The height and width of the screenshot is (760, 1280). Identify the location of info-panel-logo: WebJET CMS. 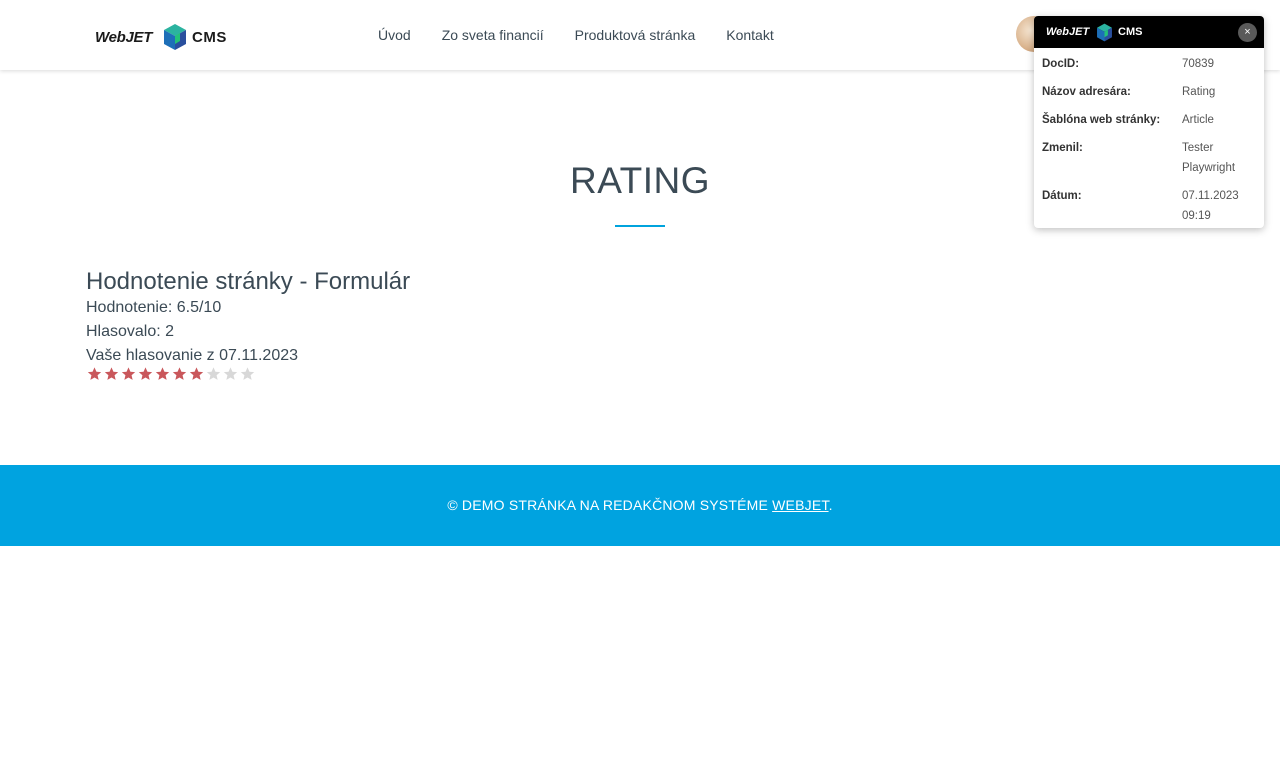
(1101, 32).